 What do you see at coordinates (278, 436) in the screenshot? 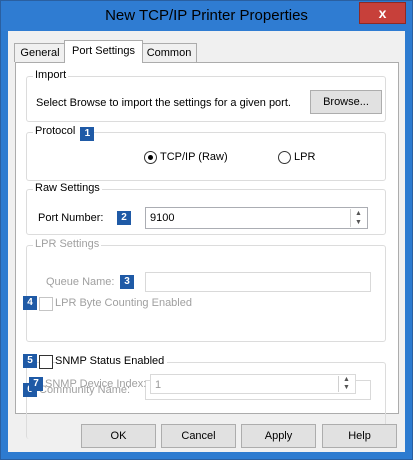
I see `apply-button: Apply` at bounding box center [278, 436].